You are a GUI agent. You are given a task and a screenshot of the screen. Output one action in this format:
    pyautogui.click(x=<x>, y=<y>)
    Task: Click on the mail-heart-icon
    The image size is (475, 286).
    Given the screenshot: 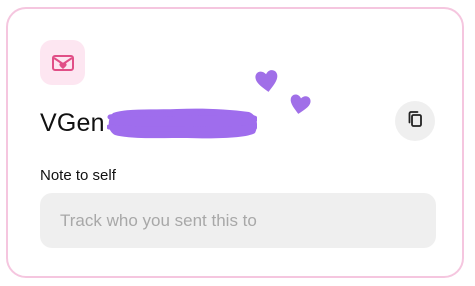 What is the action you would take?
    pyautogui.click(x=63, y=63)
    